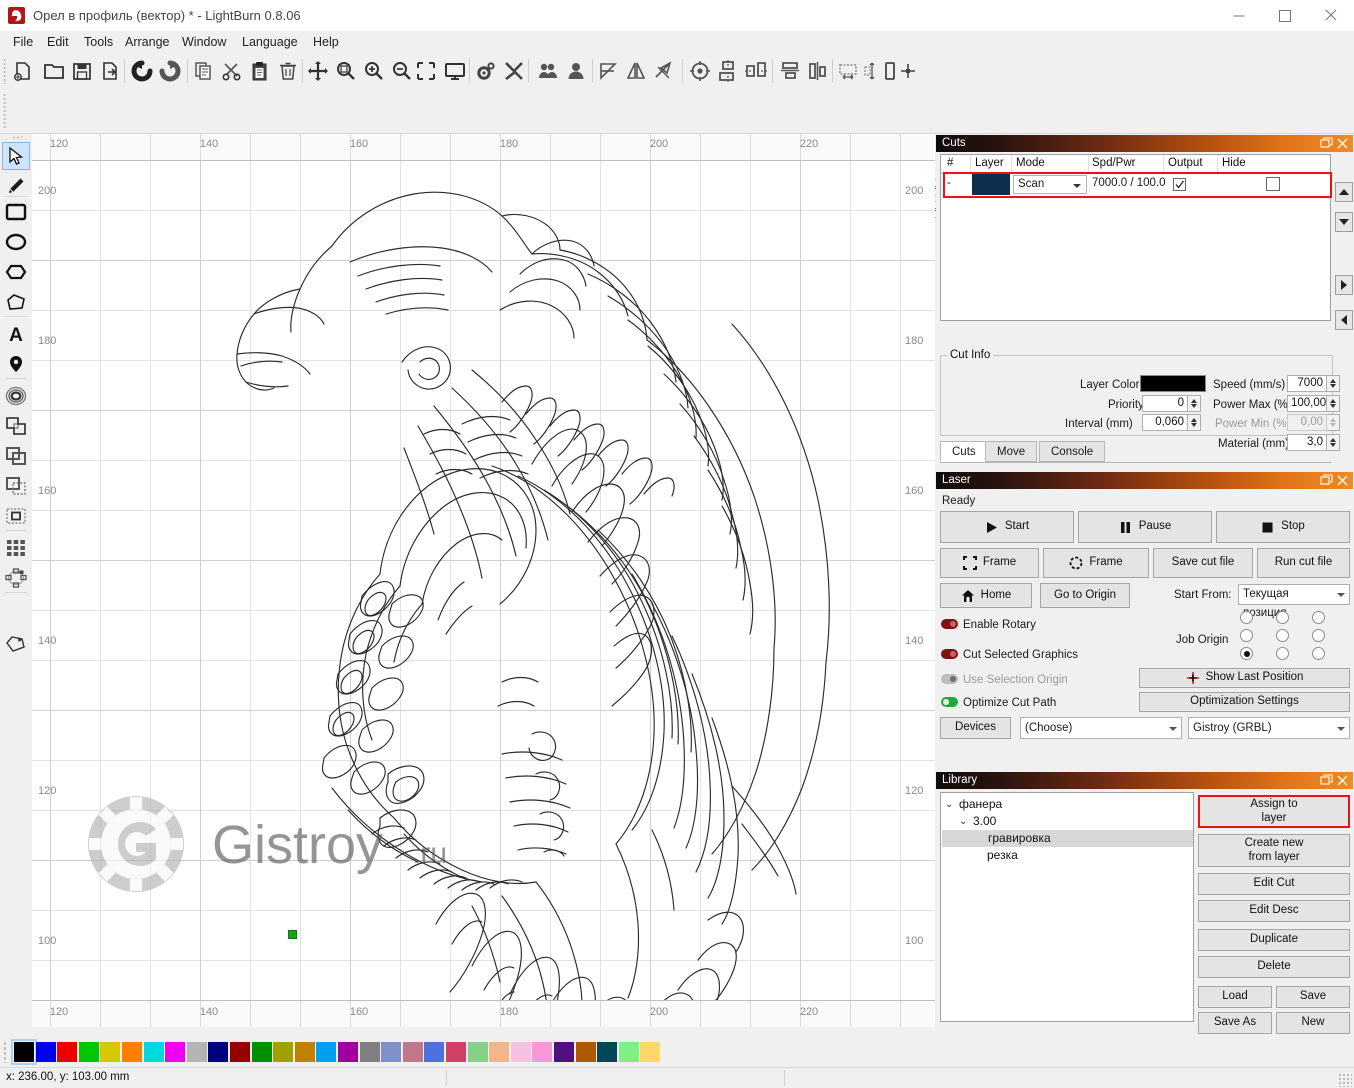 This screenshot has width=1354, height=1088. Describe the element at coordinates (756, 71) in the screenshot. I see `align-middle-button` at that location.